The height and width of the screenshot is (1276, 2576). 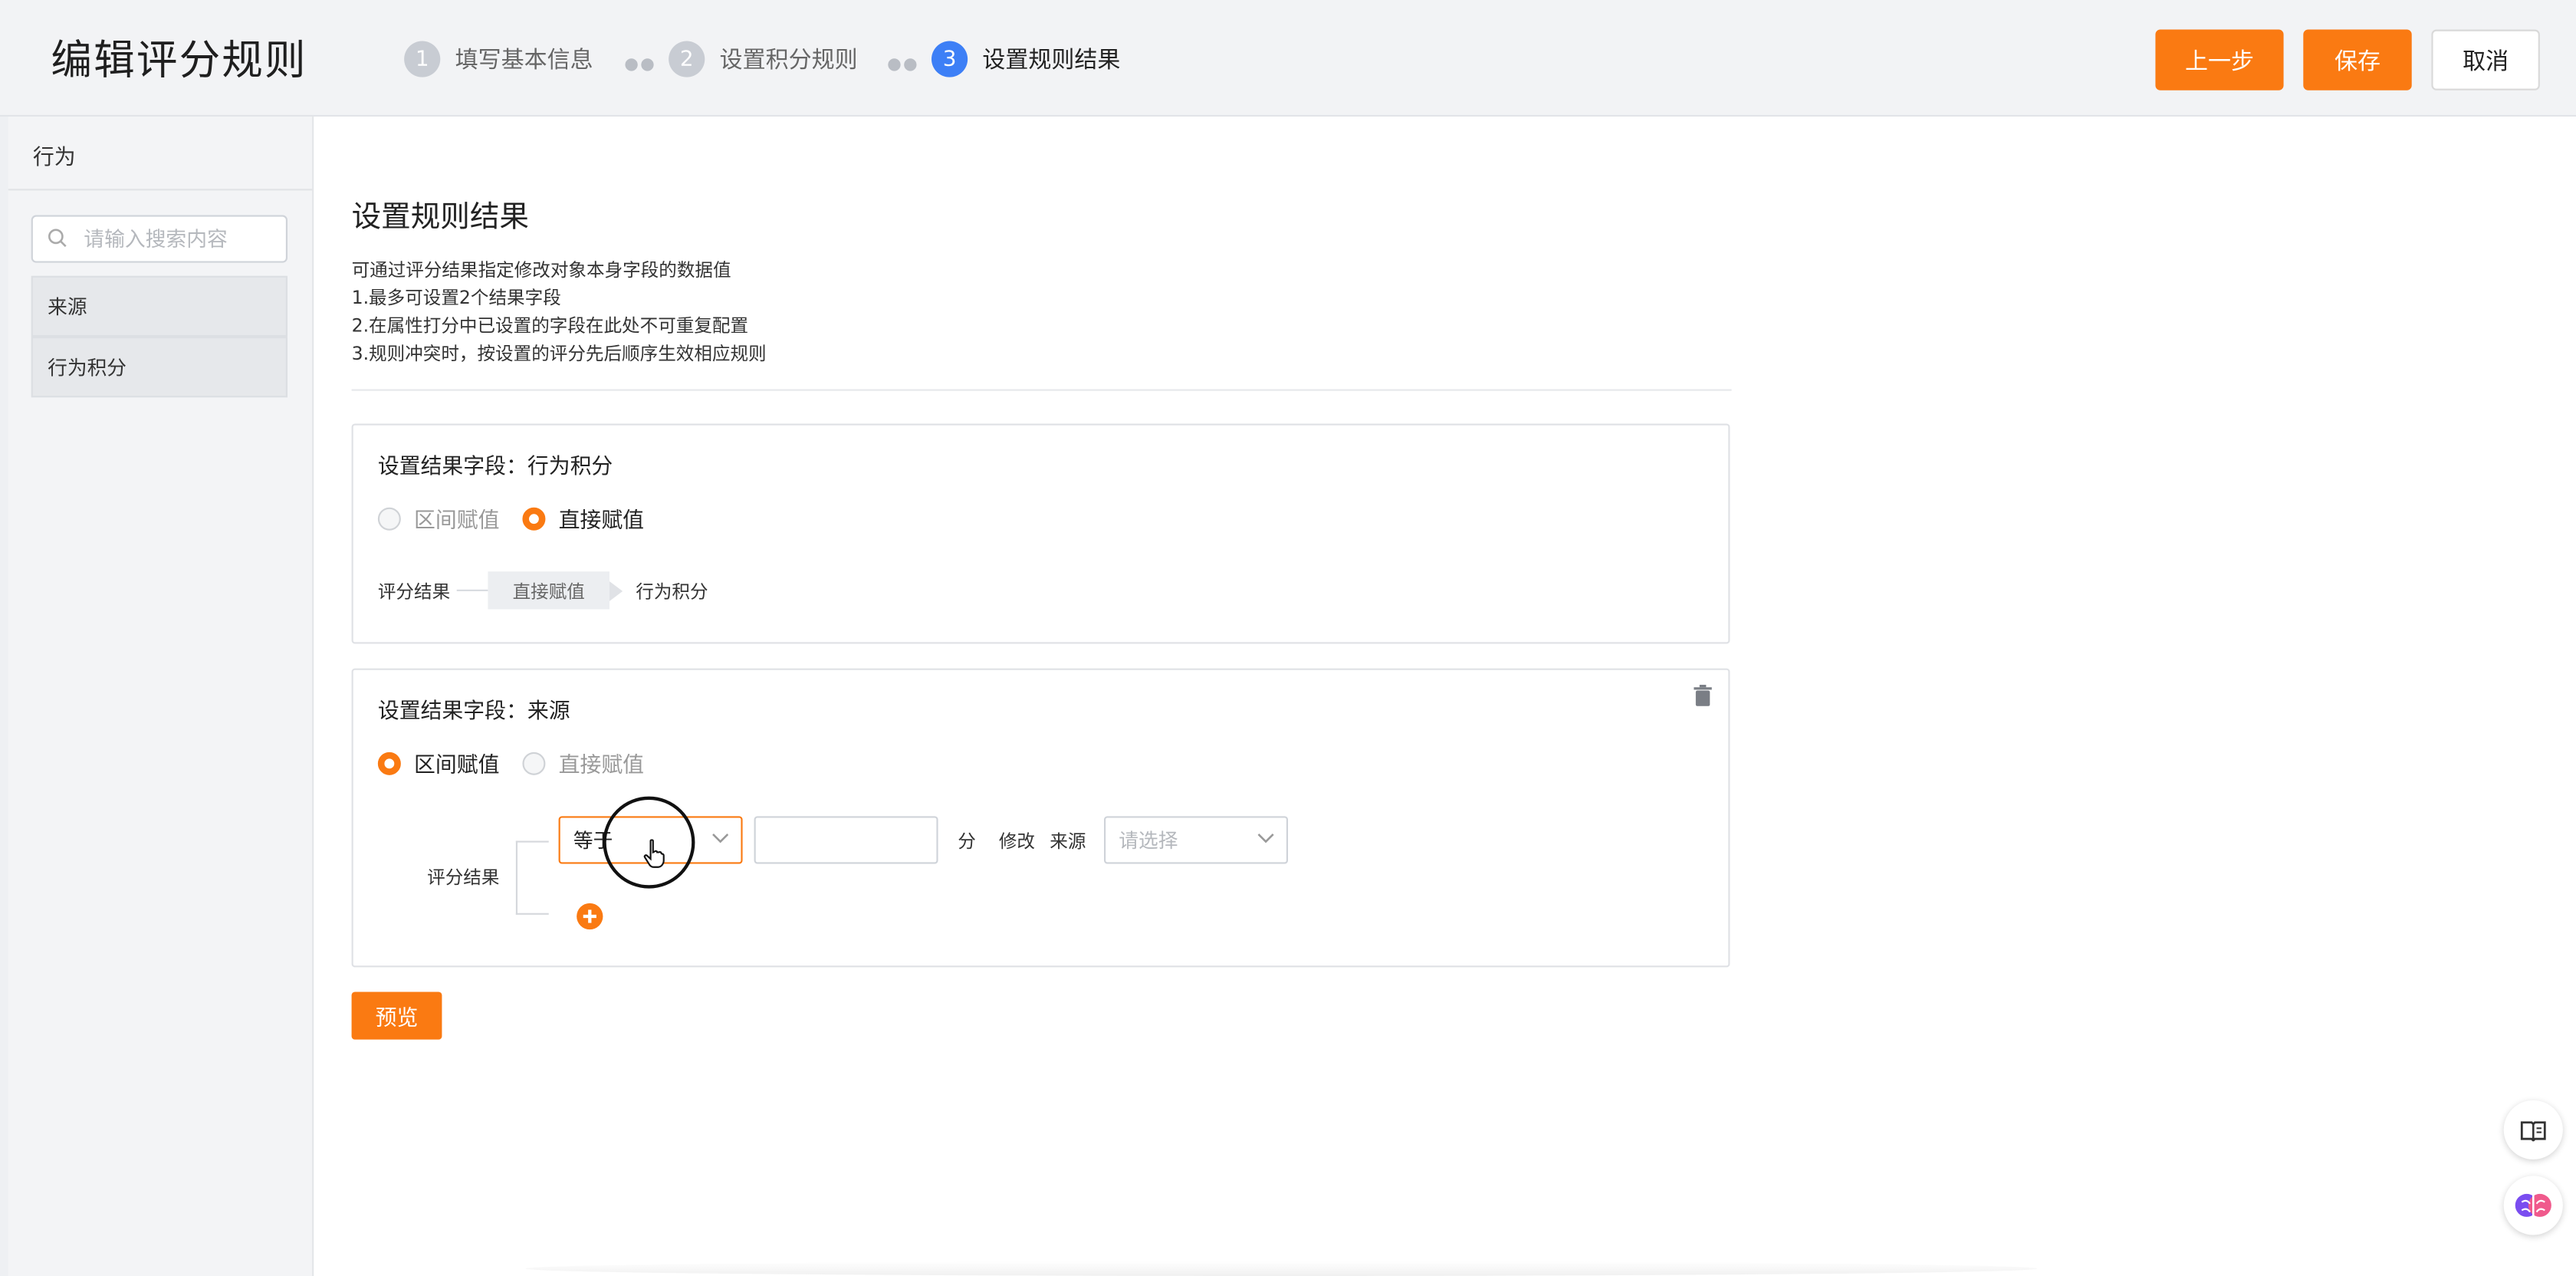 What do you see at coordinates (414, 591) in the screenshot?
I see `flow-from: 评分结果` at bounding box center [414, 591].